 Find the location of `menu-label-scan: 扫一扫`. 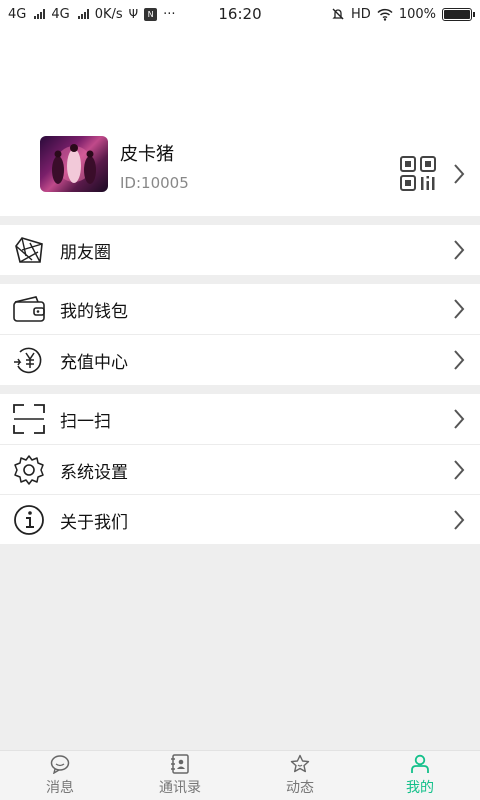

menu-label-scan: 扫一扫 is located at coordinates (85, 422).